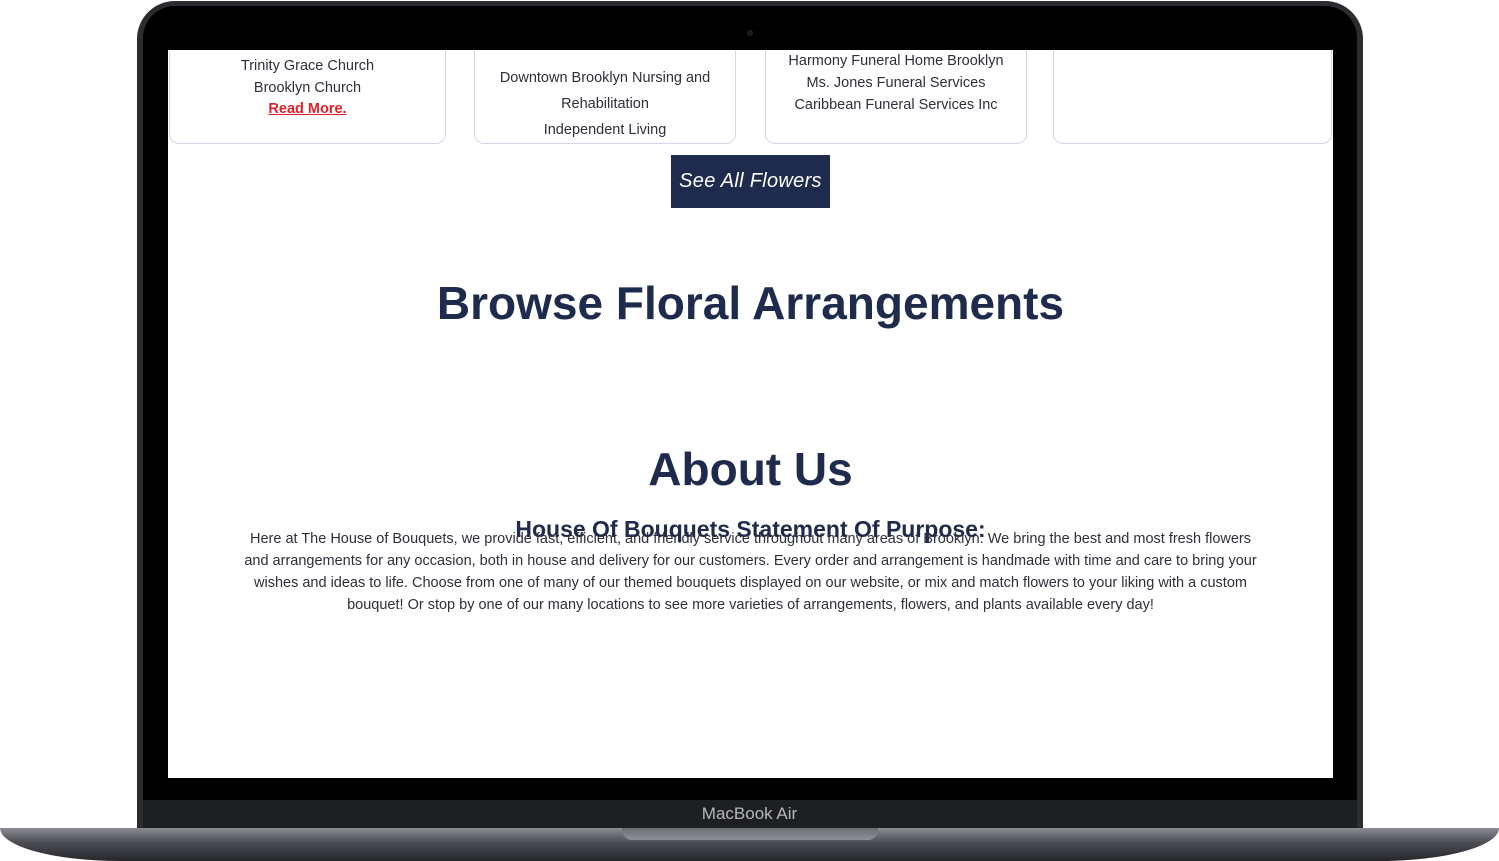  I want to click on device-label: MacBook Air, so click(749, 813).